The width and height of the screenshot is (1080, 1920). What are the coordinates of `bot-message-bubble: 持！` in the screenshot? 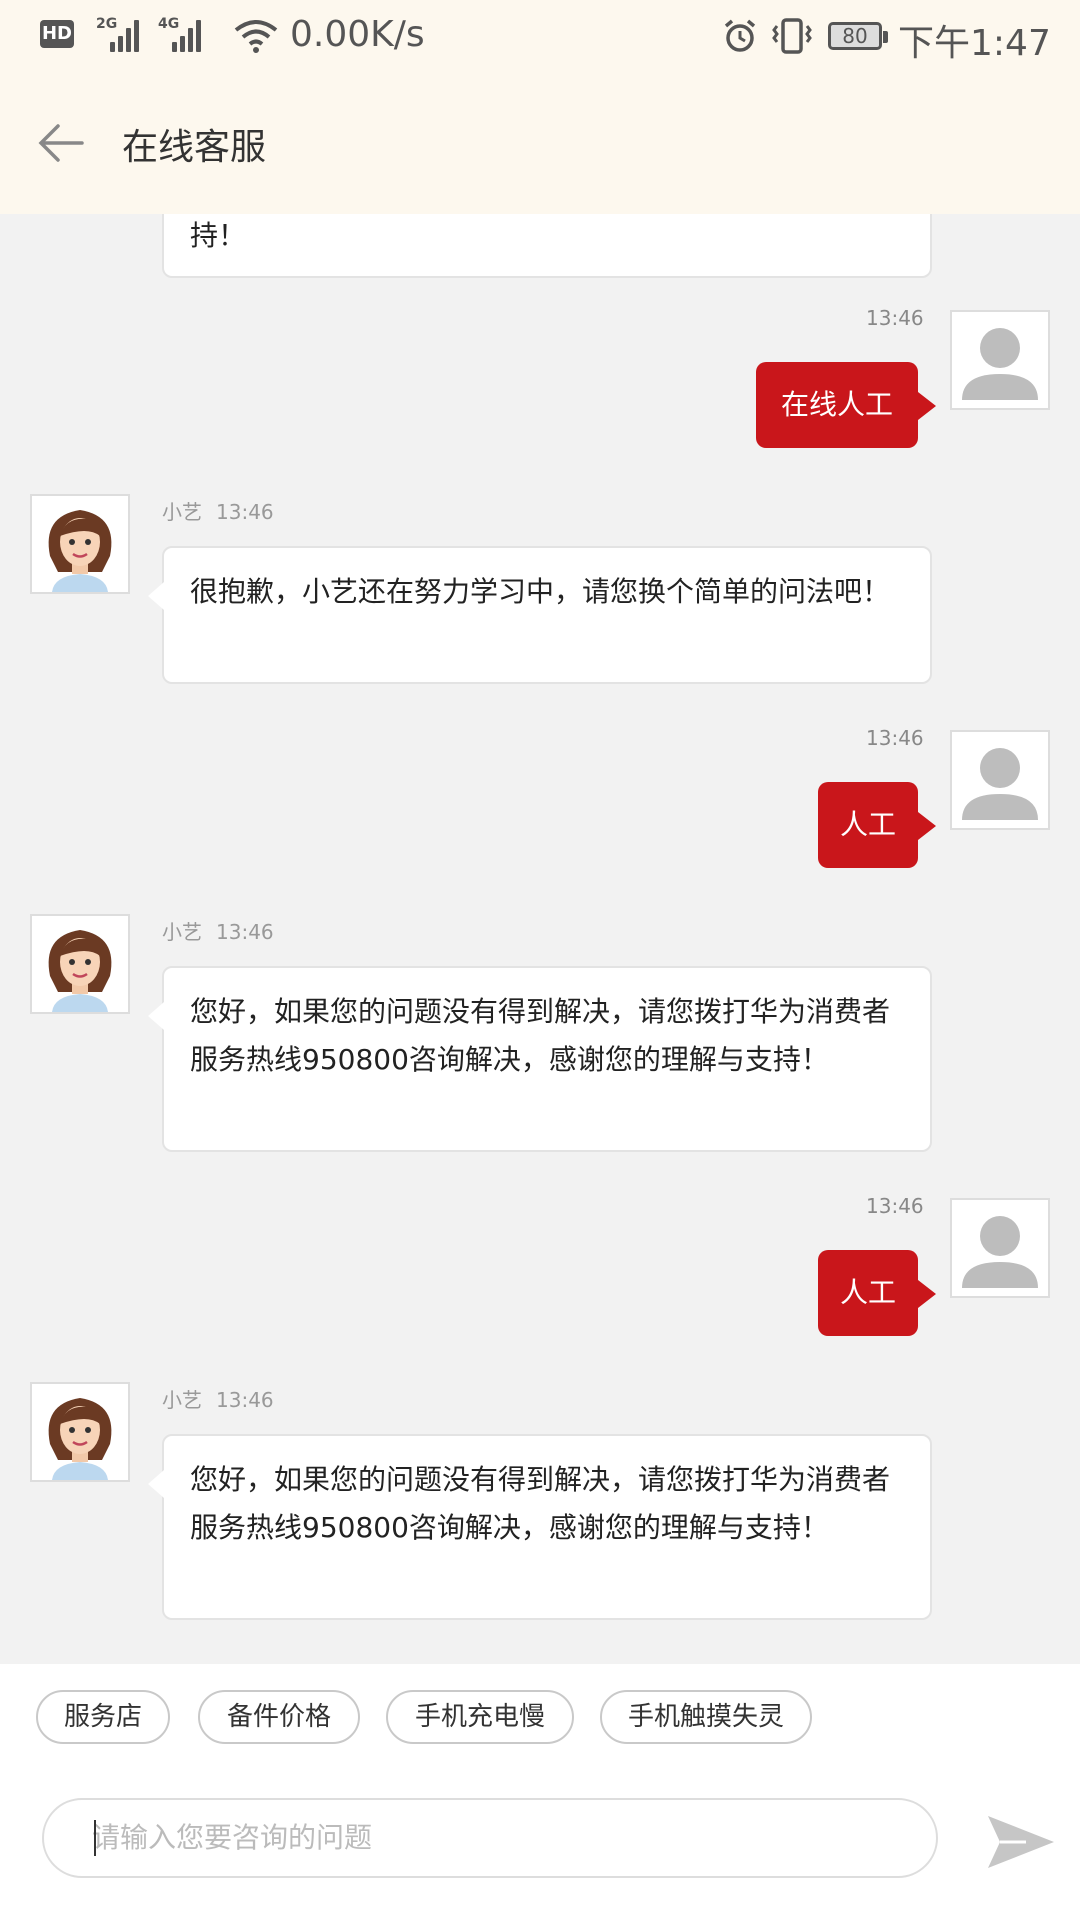 It's located at (547, 246).